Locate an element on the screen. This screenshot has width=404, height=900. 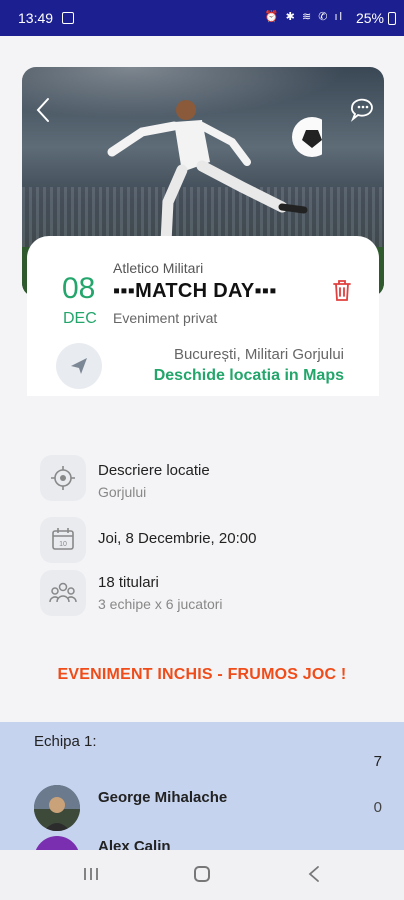
teams-format: 3 echipe x 6 jucatori is located at coordinates (160, 604).